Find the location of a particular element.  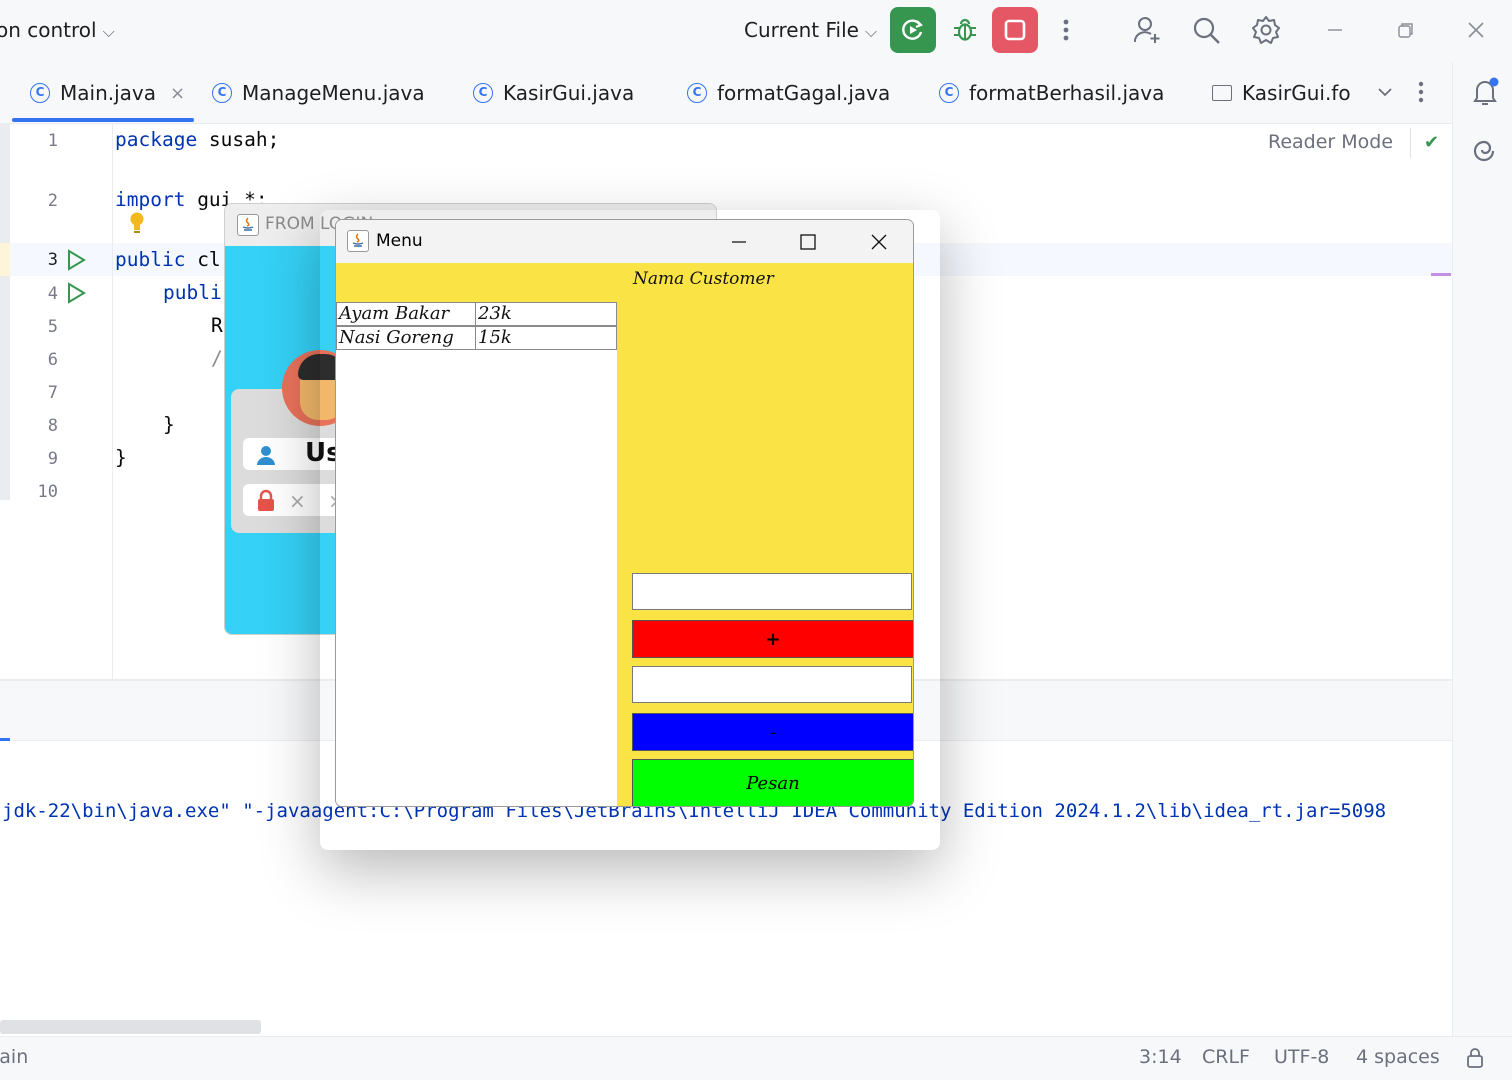

tab-formatgagal-java: C formatGagal.java is located at coordinates (788, 93).